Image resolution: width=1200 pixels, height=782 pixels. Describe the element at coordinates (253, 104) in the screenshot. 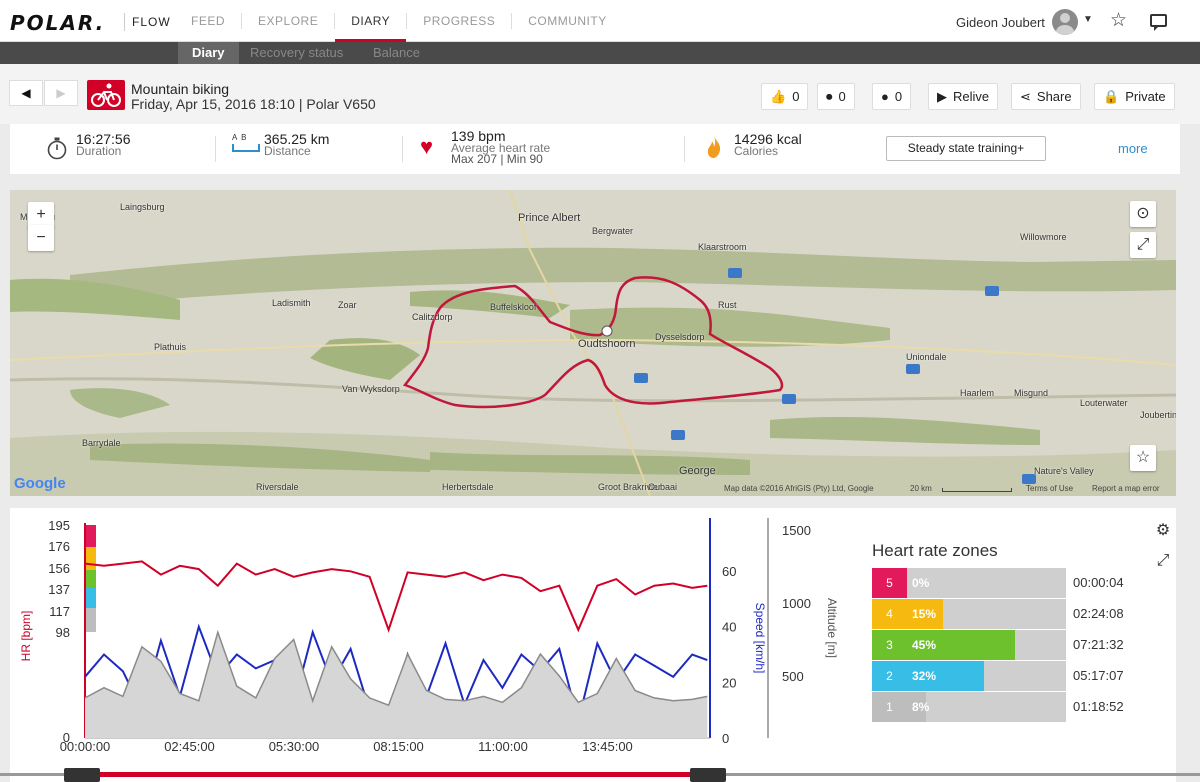

I see `session-datetime: Friday, Apr 15, 2016 18:10 | Polar V650` at that location.